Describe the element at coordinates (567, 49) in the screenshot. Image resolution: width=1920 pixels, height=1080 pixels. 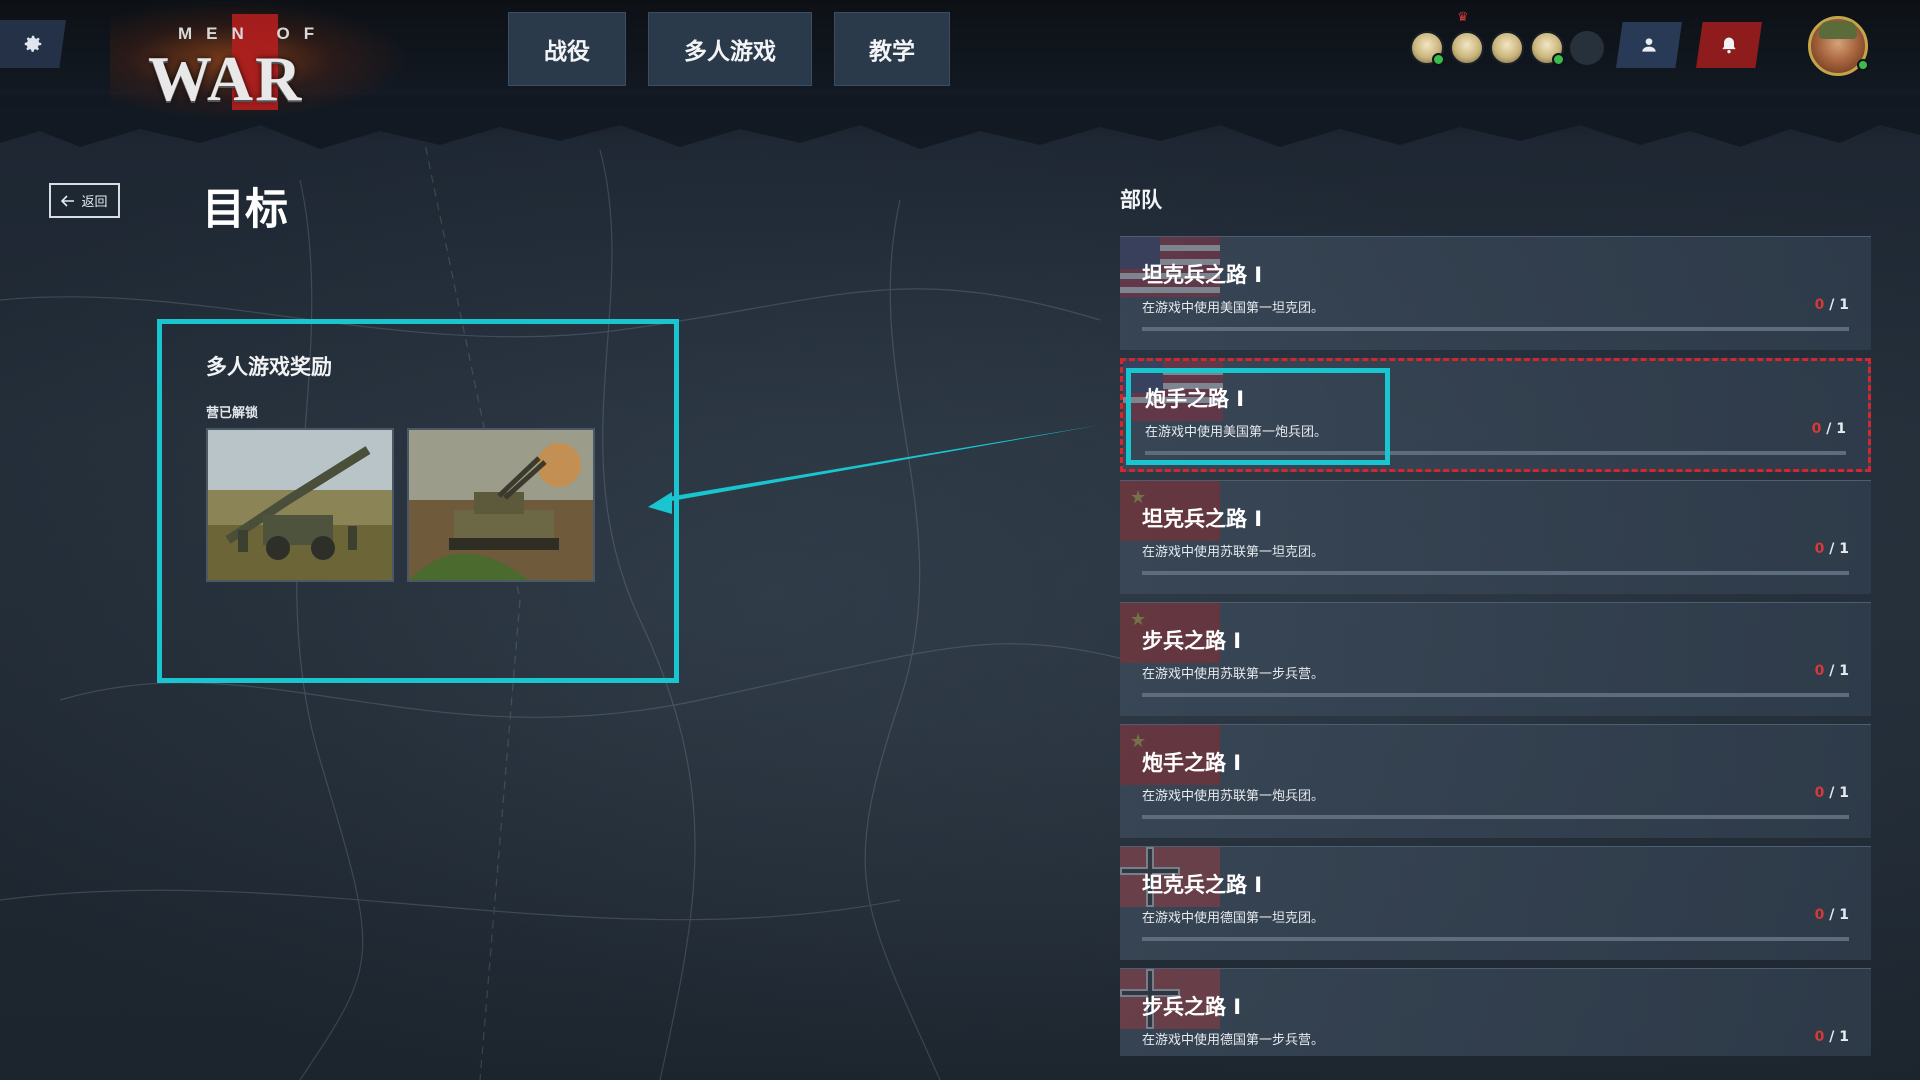
I see `tab-campaign: 战役` at that location.